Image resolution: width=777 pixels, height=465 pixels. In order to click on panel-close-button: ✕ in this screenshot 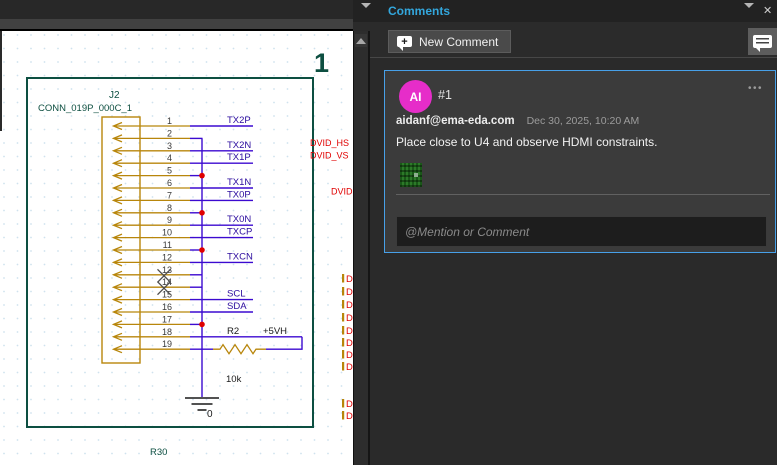, I will do `click(767, 11)`.